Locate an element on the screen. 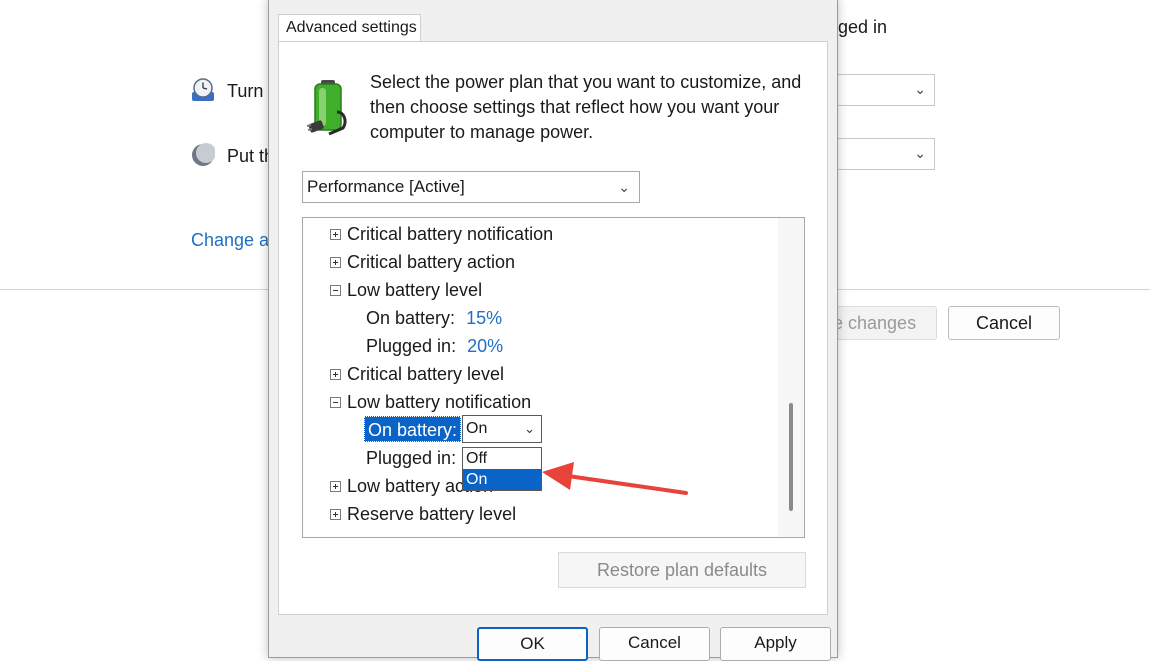  combo-value: On is located at coordinates (477, 428).